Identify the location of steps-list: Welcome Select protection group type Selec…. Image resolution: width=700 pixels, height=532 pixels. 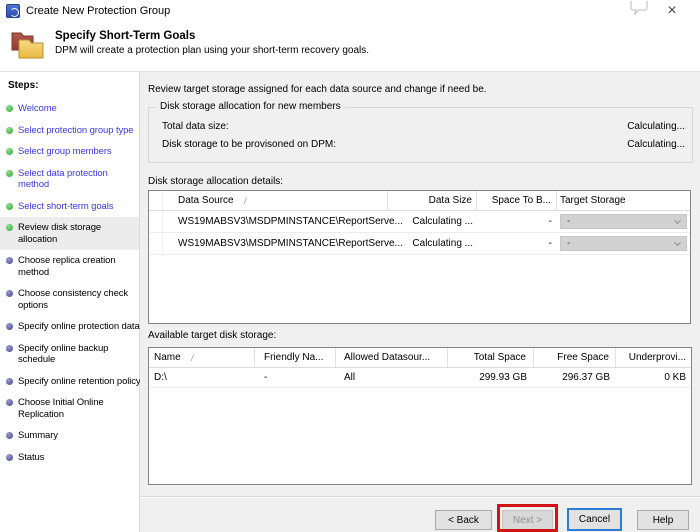
(70, 283).